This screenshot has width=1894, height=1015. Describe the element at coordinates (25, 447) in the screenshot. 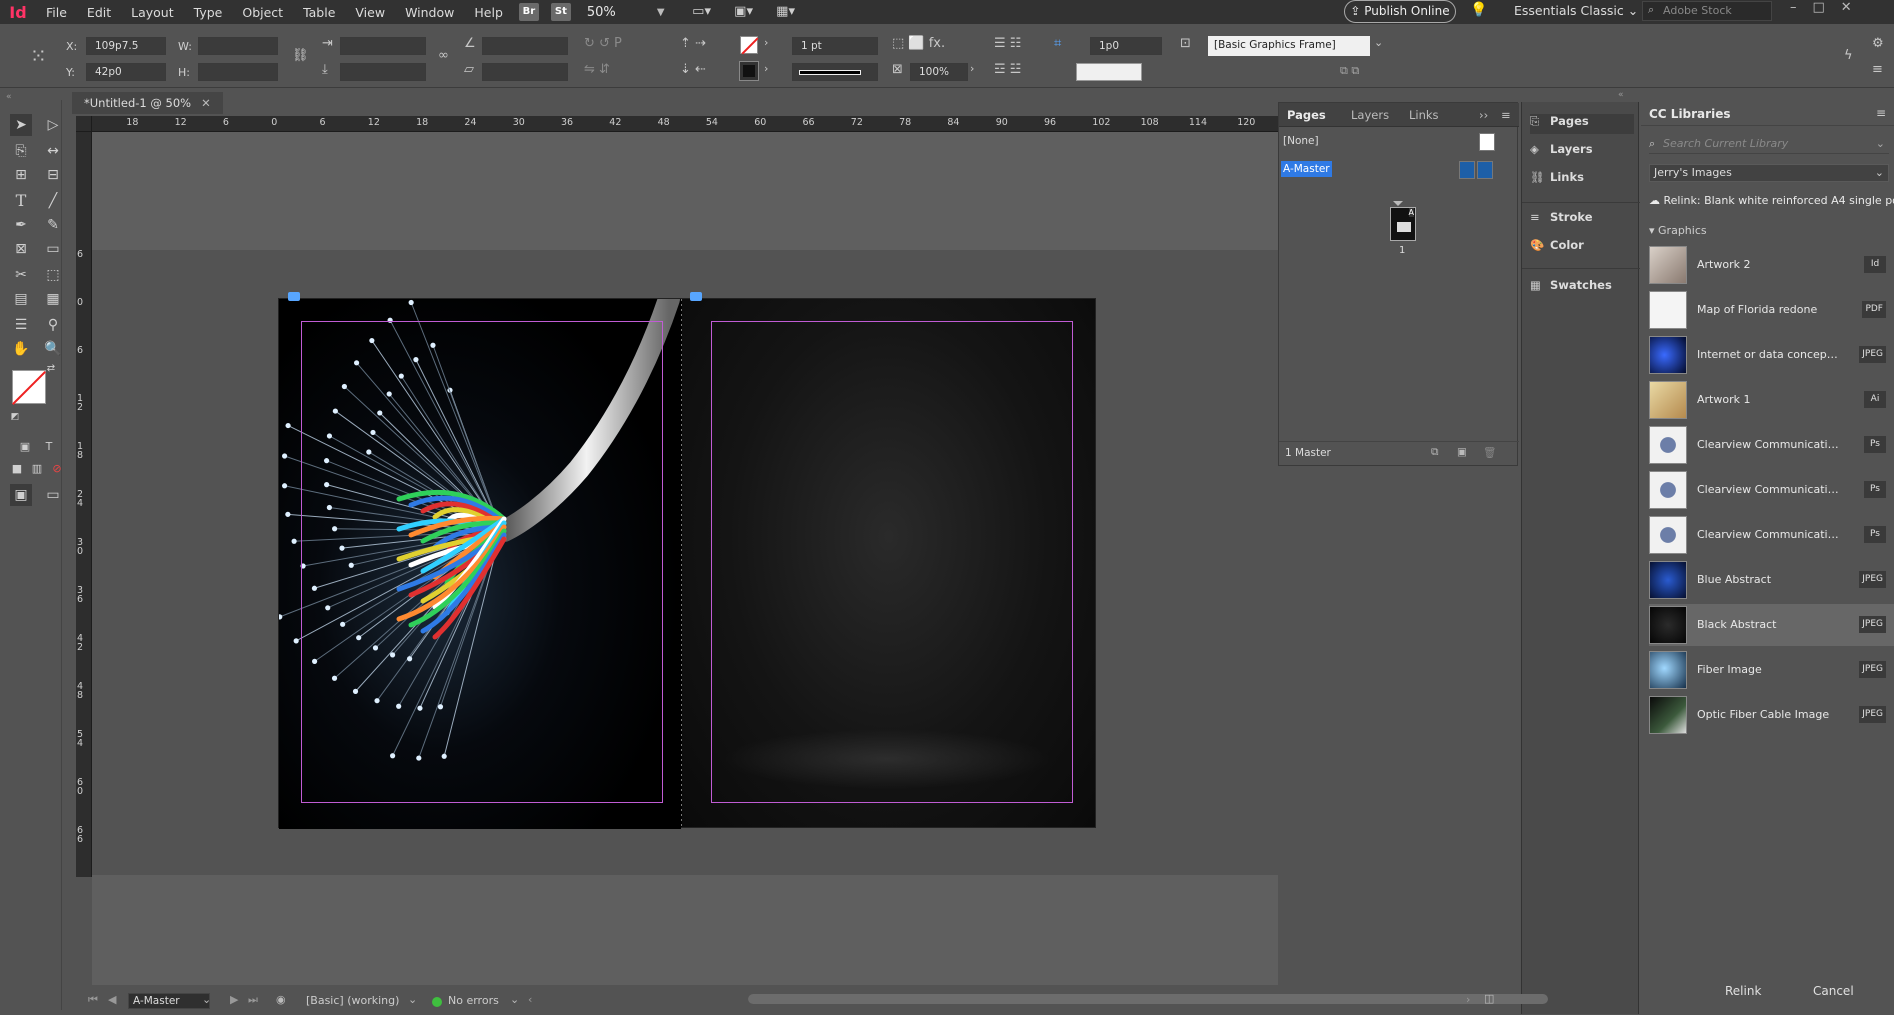

I see `formatting-container-icon: ▣` at that location.